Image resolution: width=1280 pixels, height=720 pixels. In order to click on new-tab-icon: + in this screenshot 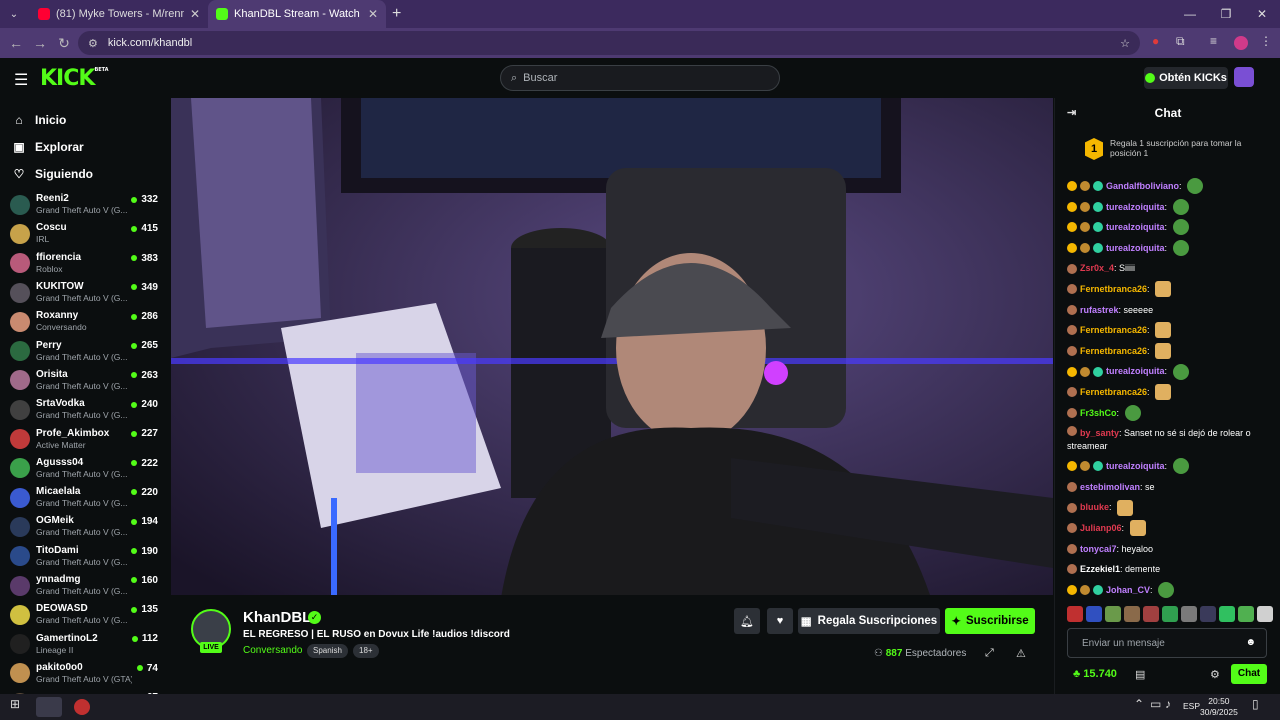, I will do `click(396, 14)`.